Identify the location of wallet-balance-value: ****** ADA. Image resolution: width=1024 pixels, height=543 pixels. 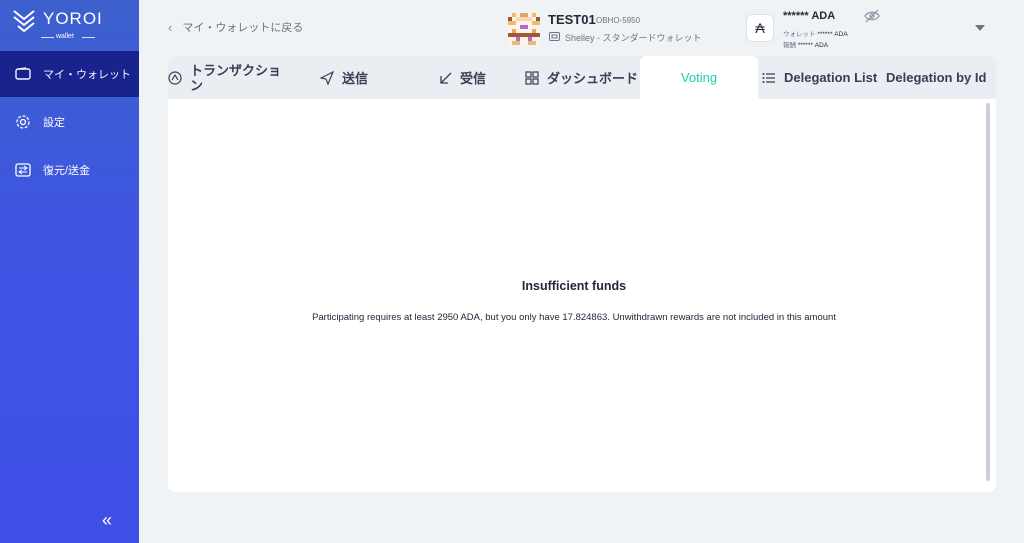
(832, 34).